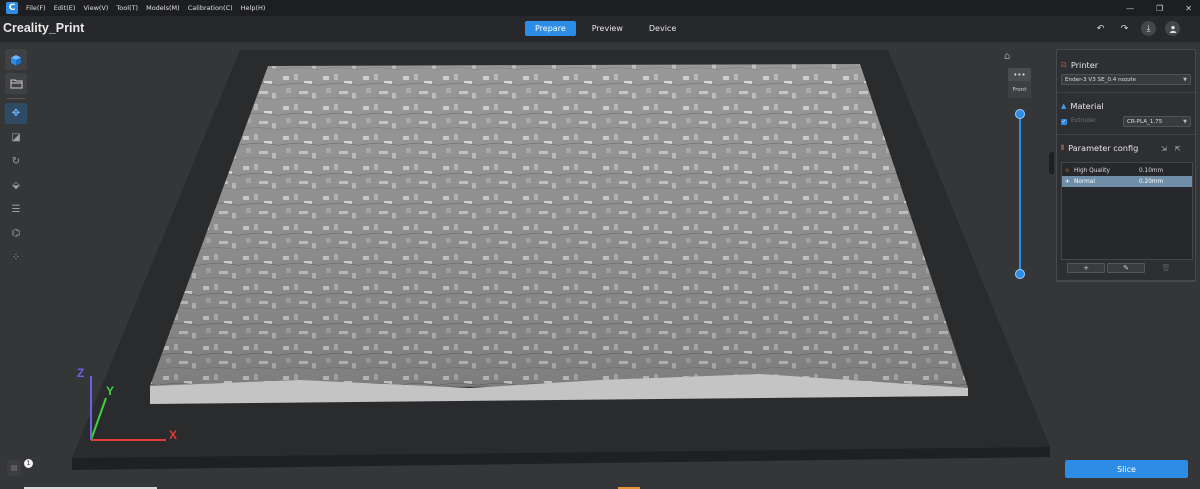 The height and width of the screenshot is (489, 1200). I want to click on import-config-icon: ⇲, so click(1164, 149).